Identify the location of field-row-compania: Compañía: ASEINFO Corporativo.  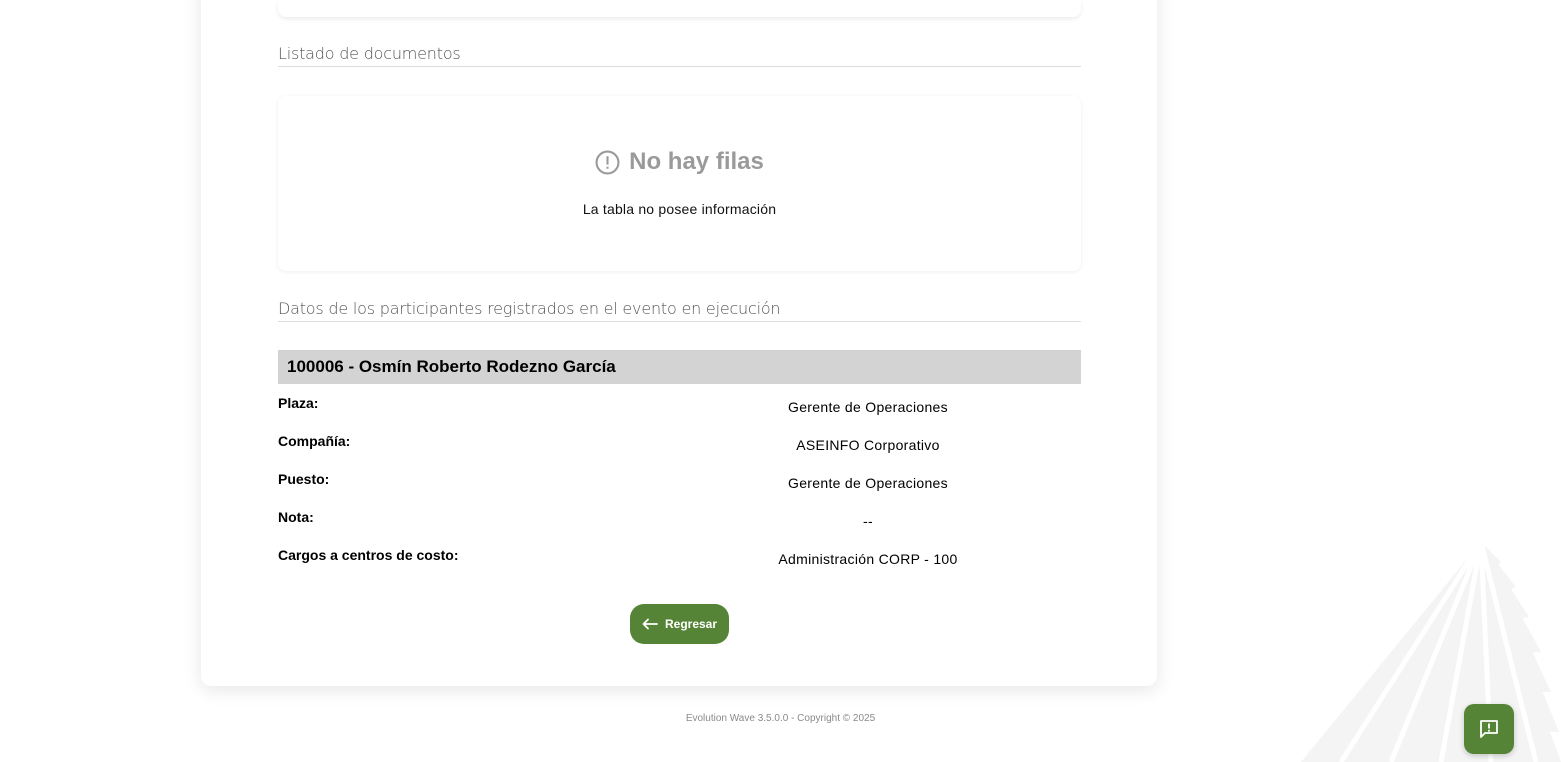
(679, 445).